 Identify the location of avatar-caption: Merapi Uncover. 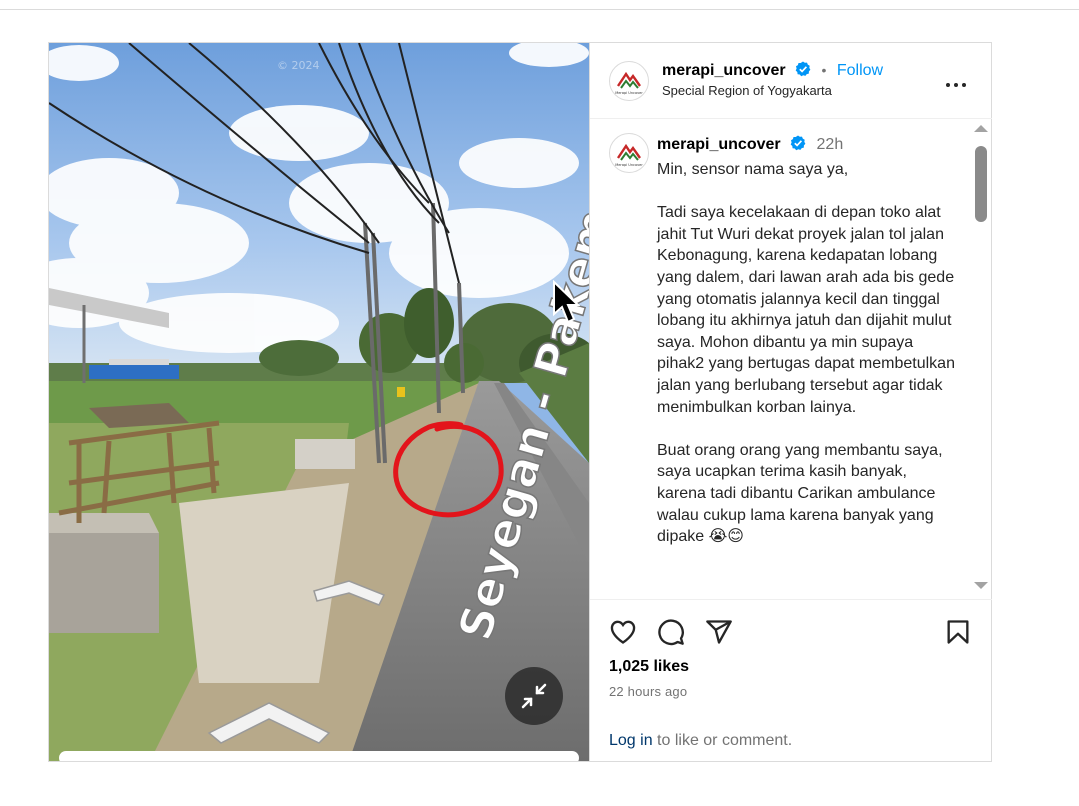
(629, 93).